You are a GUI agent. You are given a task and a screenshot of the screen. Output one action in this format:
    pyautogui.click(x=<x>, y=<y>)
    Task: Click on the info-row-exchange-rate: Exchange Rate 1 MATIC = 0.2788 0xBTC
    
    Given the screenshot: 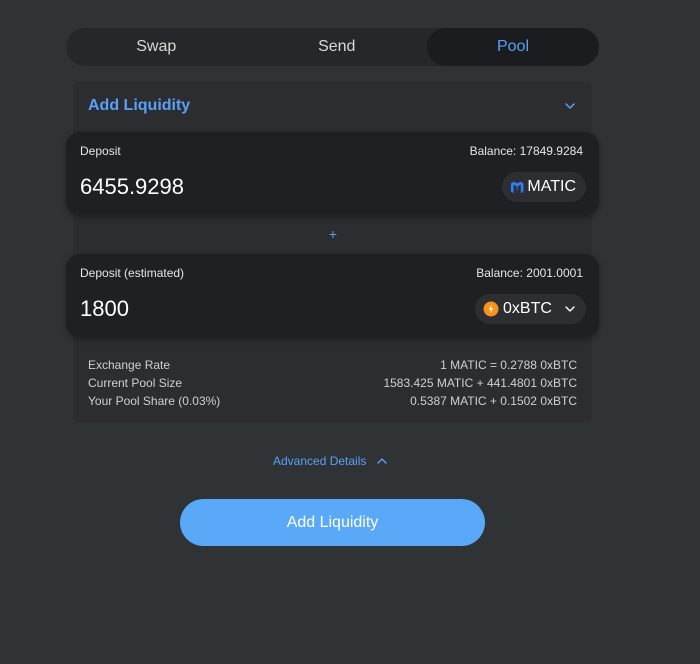 What is the action you would take?
    pyautogui.click(x=332, y=365)
    